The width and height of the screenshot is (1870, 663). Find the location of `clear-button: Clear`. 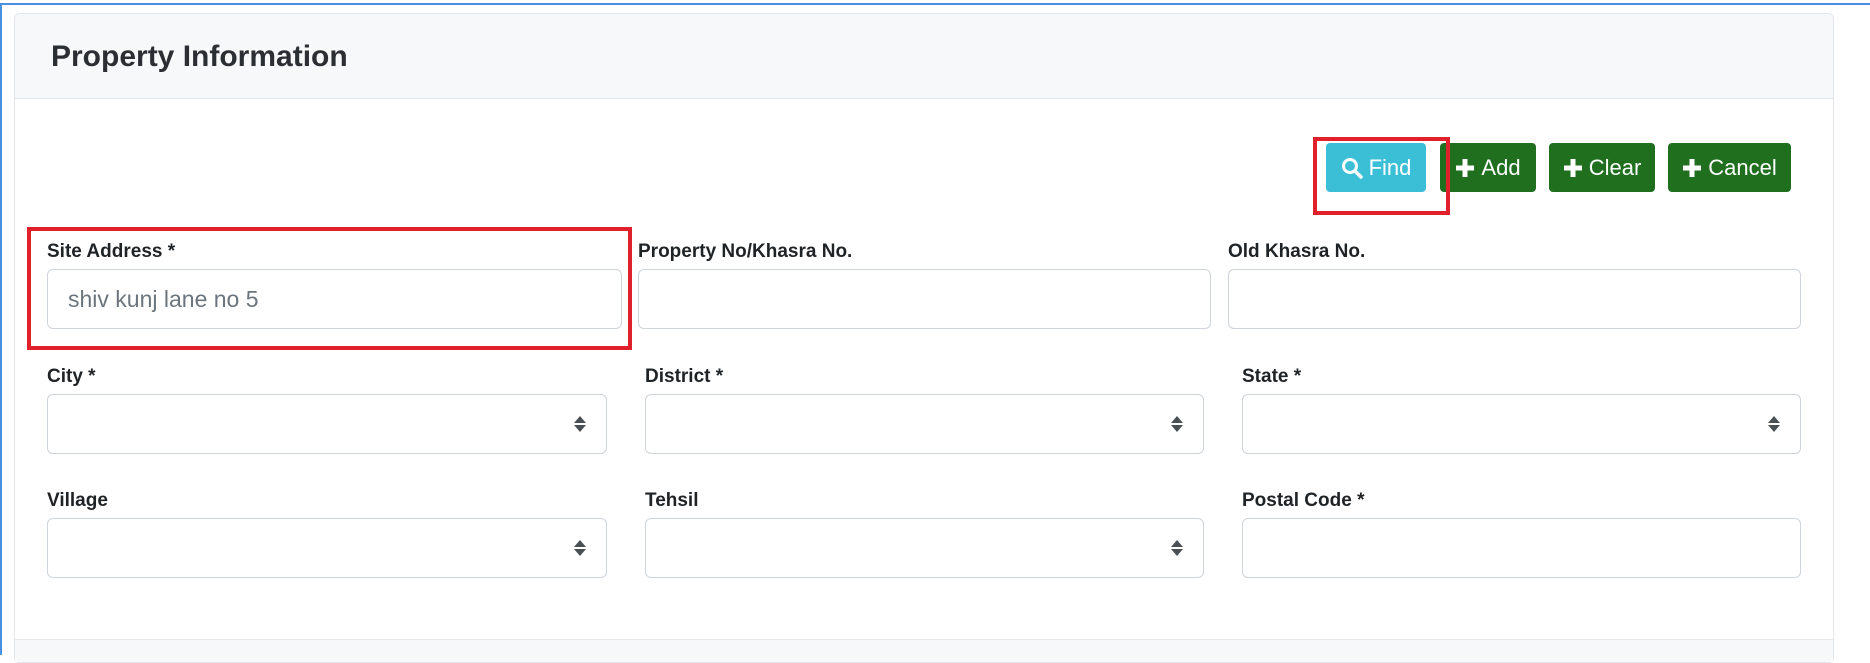

clear-button: Clear is located at coordinates (1602, 167).